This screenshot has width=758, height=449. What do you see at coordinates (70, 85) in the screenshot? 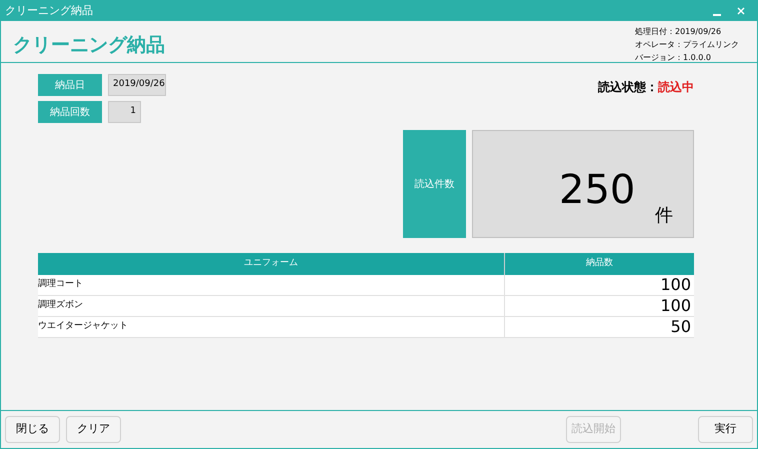
I see `field-label: 納品日` at bounding box center [70, 85].